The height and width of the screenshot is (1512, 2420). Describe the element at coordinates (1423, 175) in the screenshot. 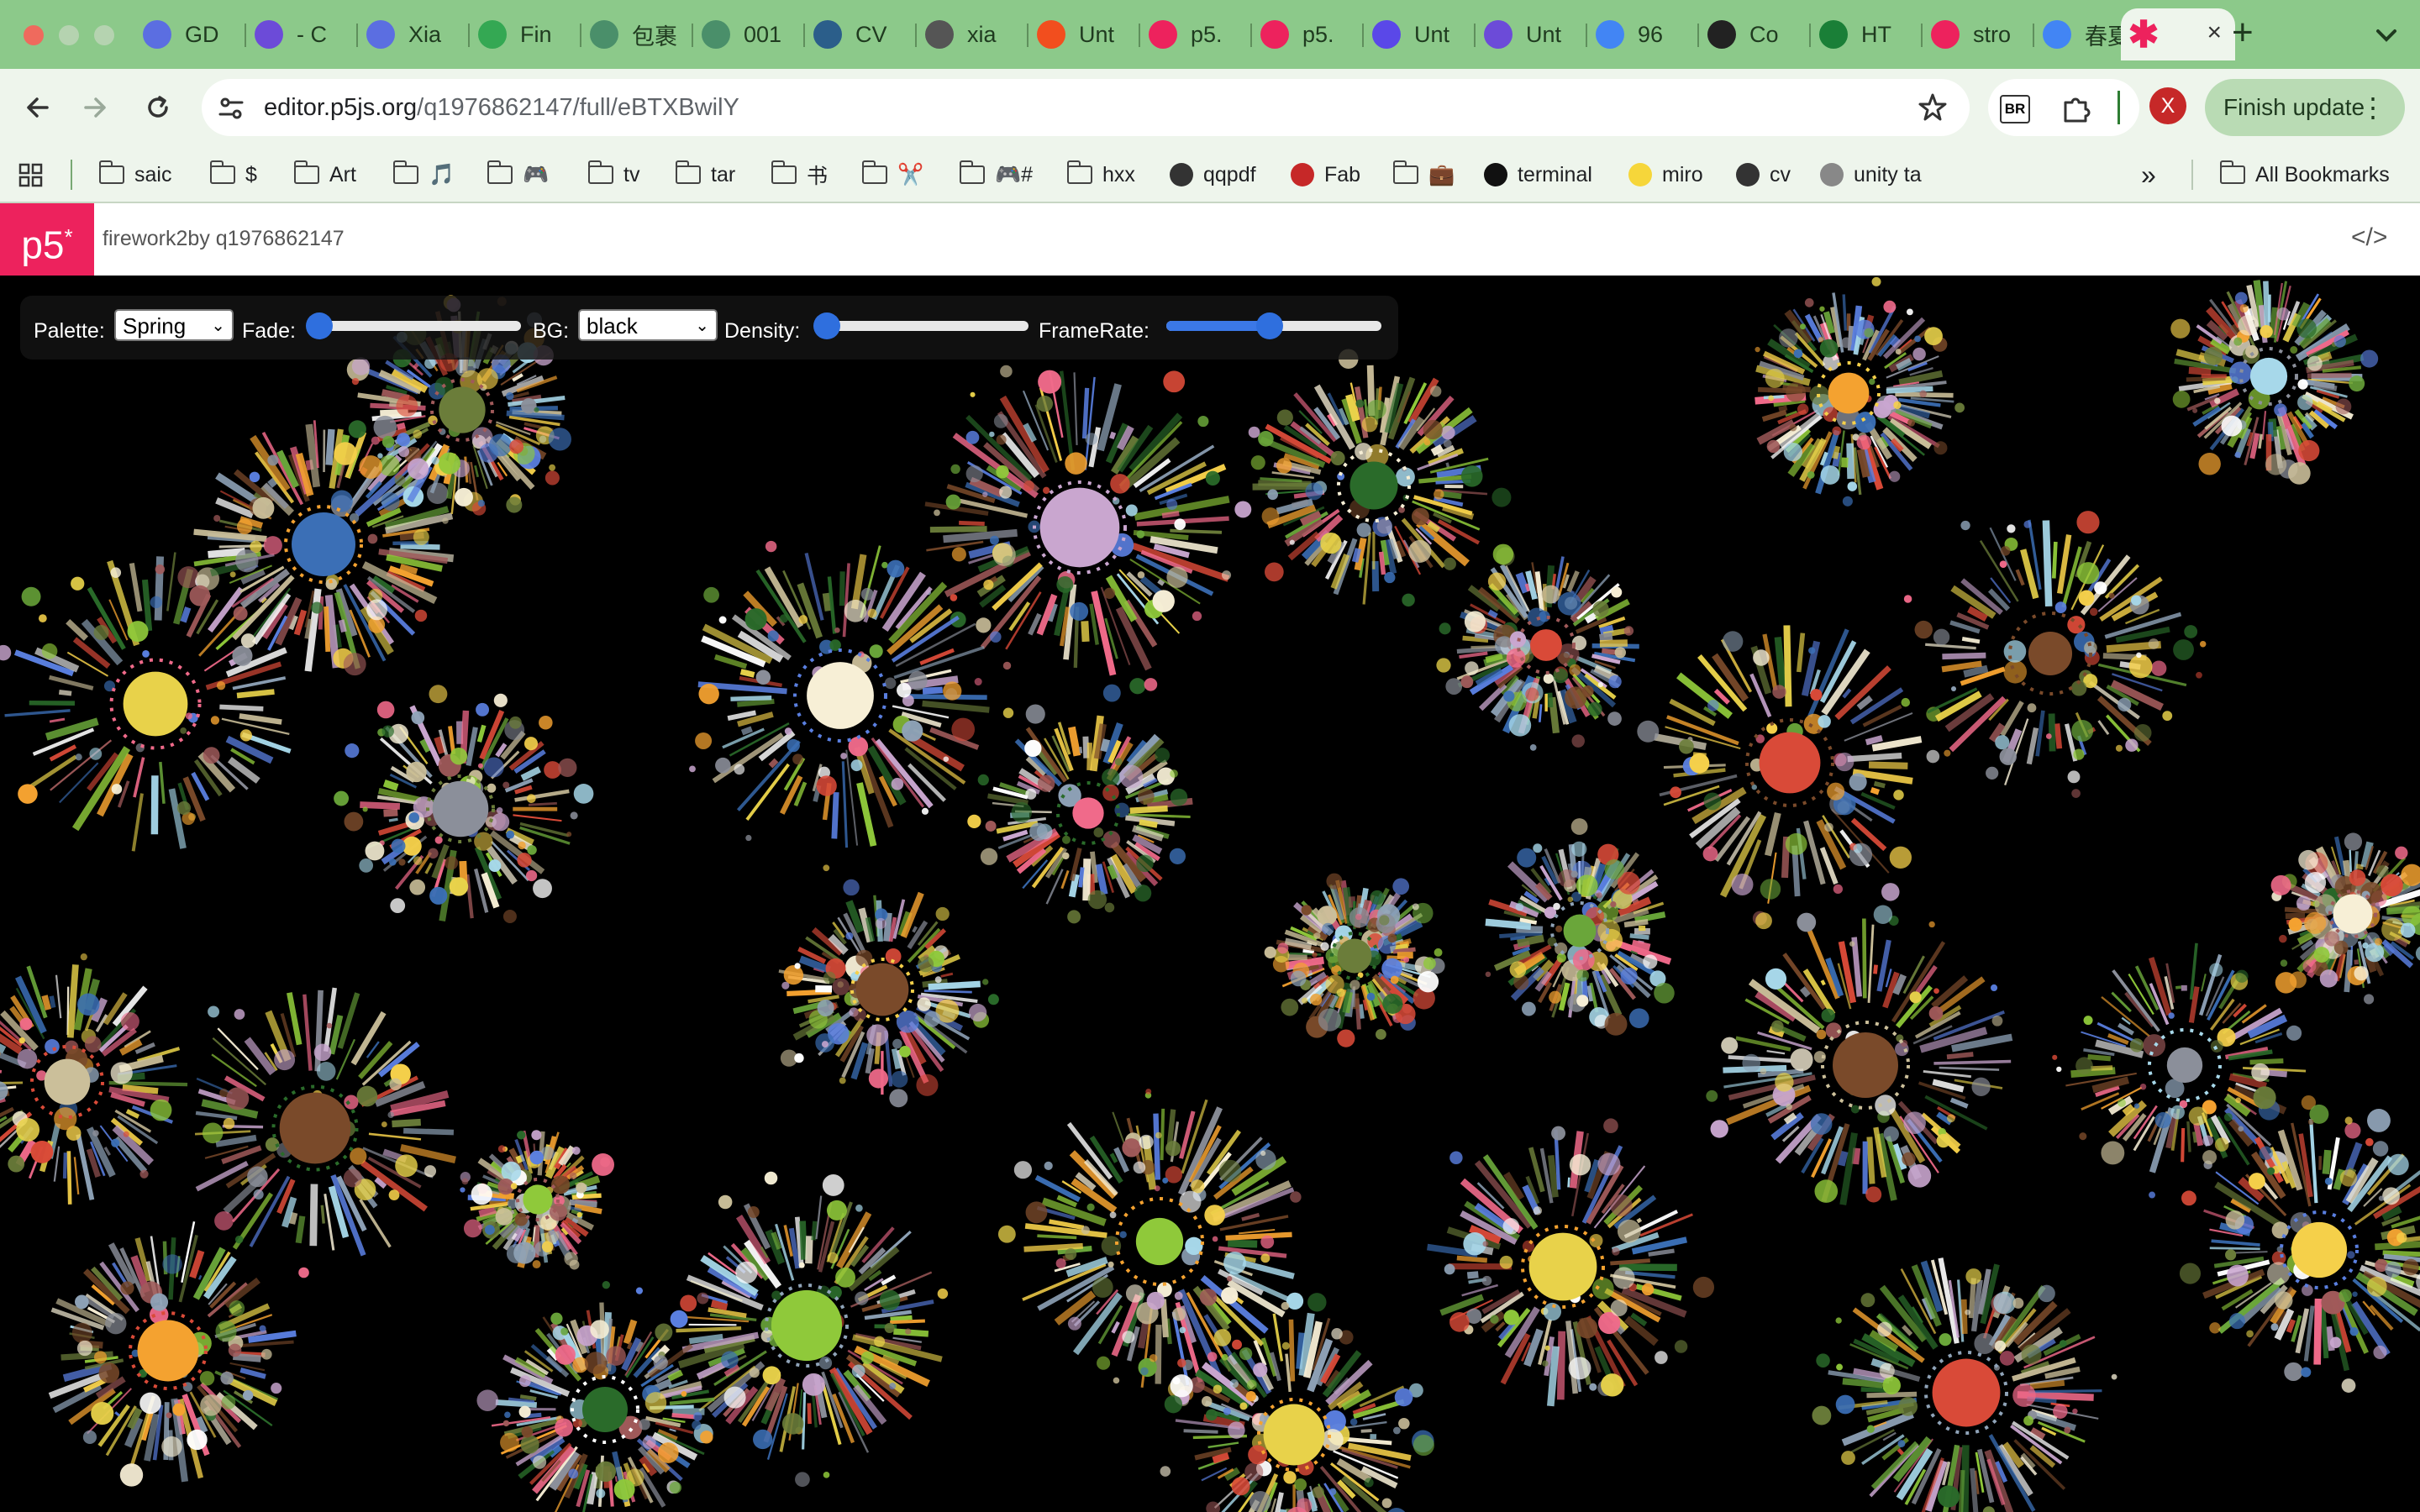

I see `bookmark-item: 💼` at that location.